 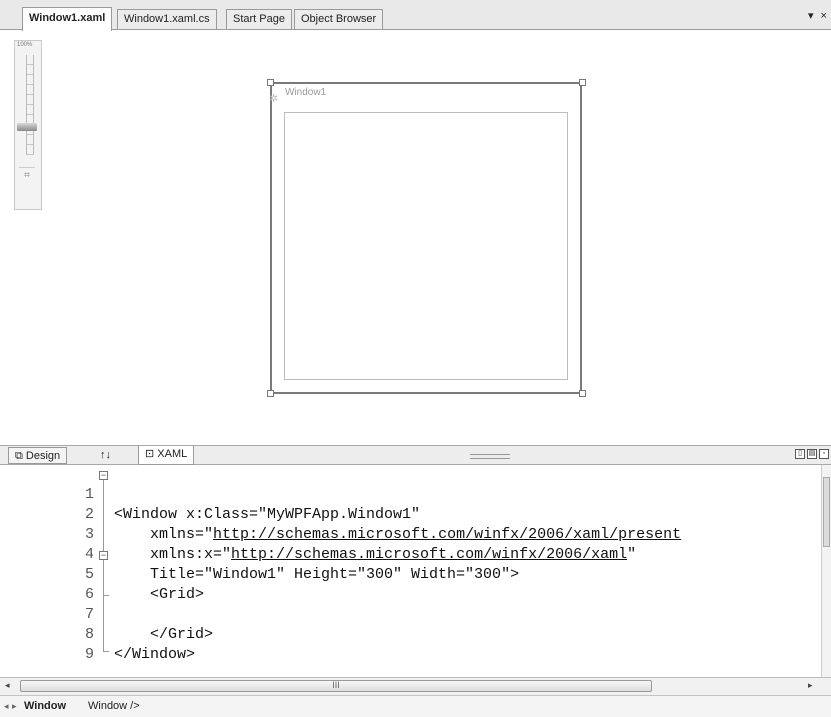 I want to click on code-line: 8 </Window>, so click(x=97, y=634).